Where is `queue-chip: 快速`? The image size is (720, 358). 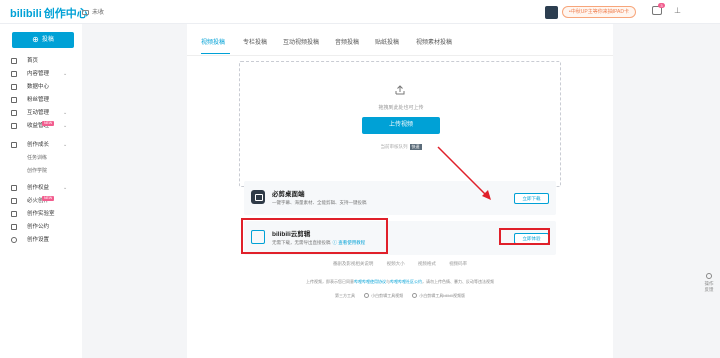 queue-chip: 快速 is located at coordinates (415, 147).